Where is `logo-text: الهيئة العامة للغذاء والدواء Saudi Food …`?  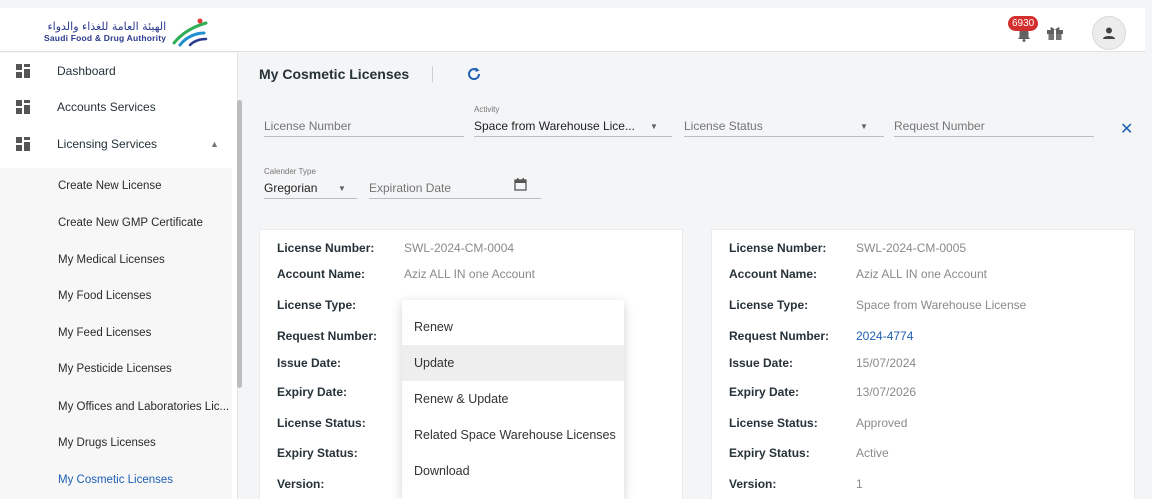
logo-text: الهيئة العامة للغذاء والدواء Saudi Food … is located at coordinates (105, 32).